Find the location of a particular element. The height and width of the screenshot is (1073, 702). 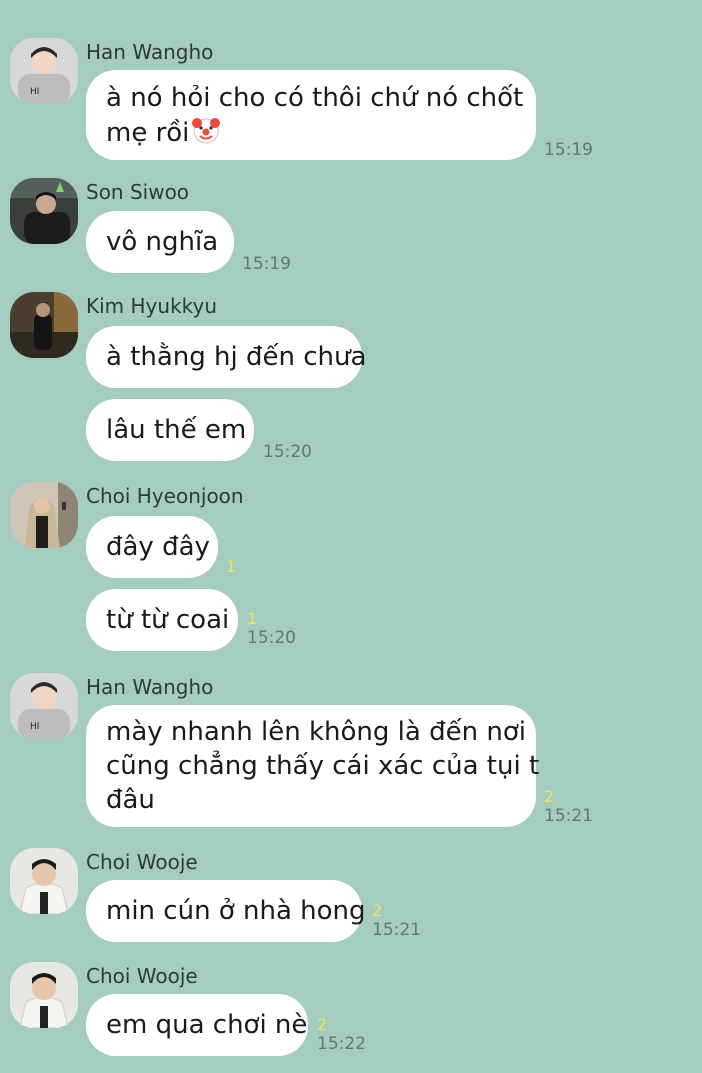

message-bubble: à nó hỏi cho có thôi chứ nó chốt mẹ rồi is located at coordinates (311, 115).